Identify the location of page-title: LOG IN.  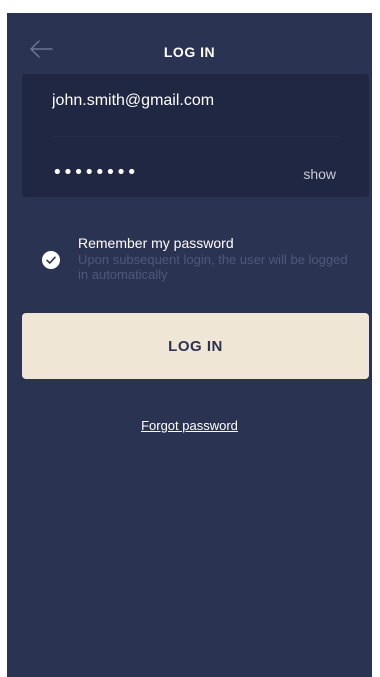
(189, 52).